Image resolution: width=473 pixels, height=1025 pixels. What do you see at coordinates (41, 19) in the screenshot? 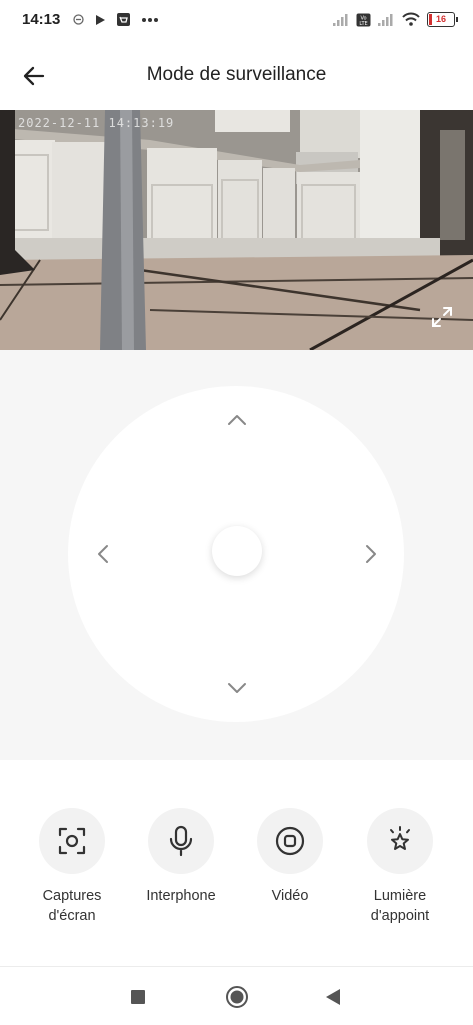
I see `status-time: 14:13` at bounding box center [41, 19].